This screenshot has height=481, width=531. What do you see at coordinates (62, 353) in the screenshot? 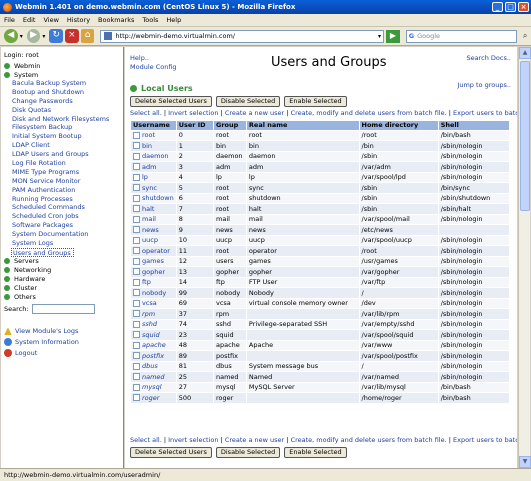
I see `logout-link: Logout` at bounding box center [62, 353].